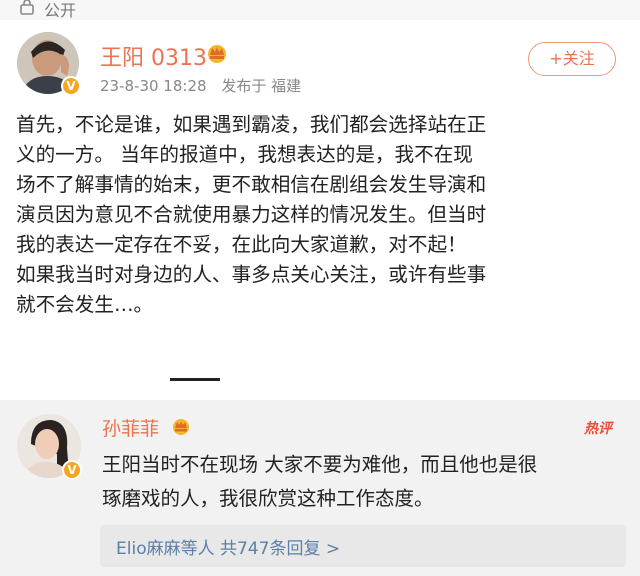 This screenshot has width=640, height=576. Describe the element at coordinates (27, 7) in the screenshot. I see `lock-icon` at that location.